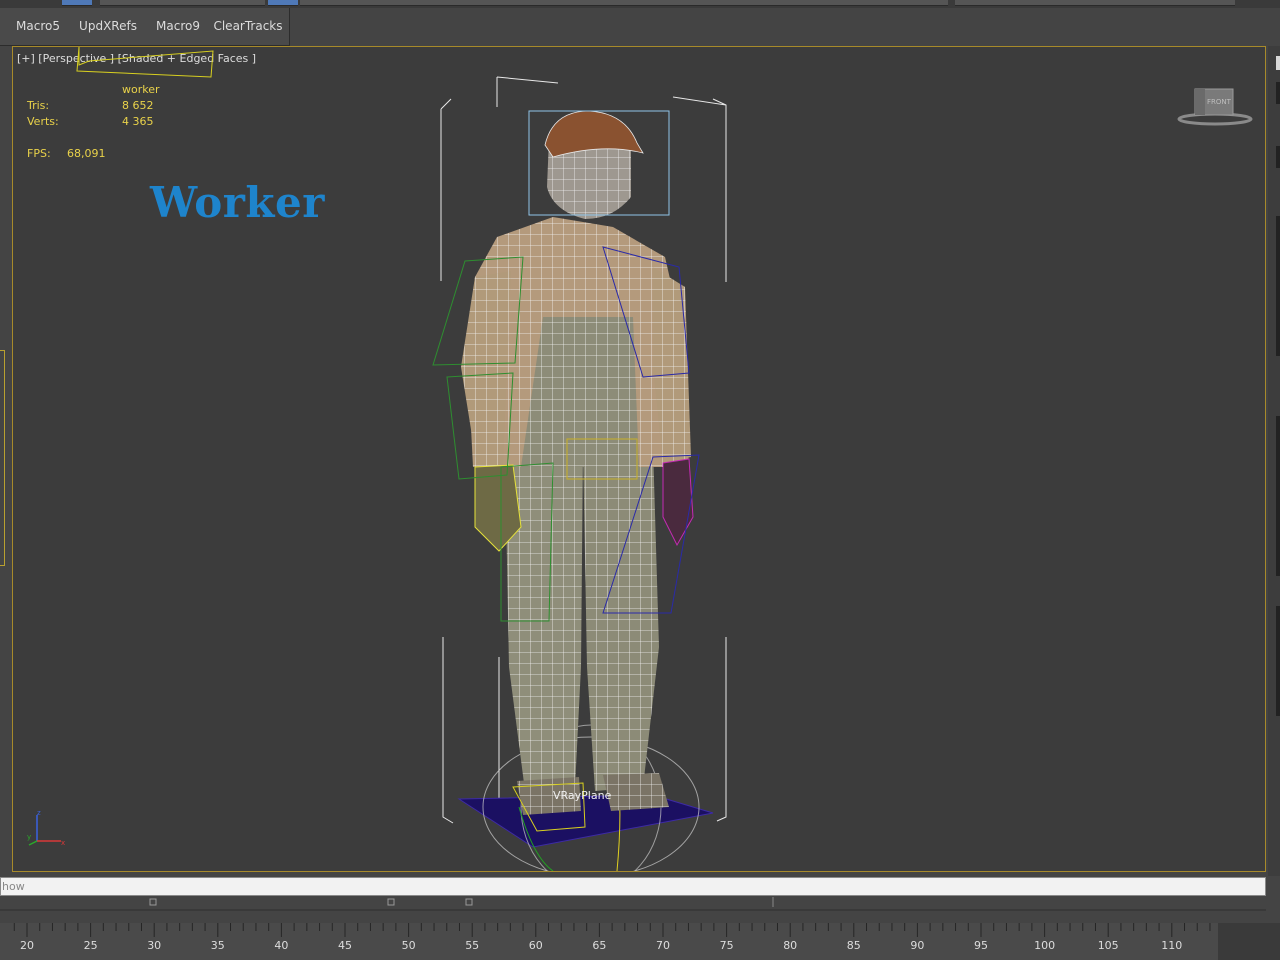 Image resolution: width=1280 pixels, height=960 pixels. What do you see at coordinates (853, 945) in the screenshot?
I see `ruler-tick-label: 85` at bounding box center [853, 945].